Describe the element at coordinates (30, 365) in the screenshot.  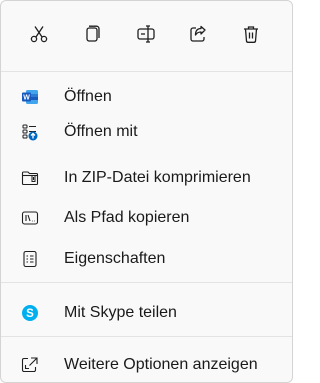
I see `more-options-icon` at that location.